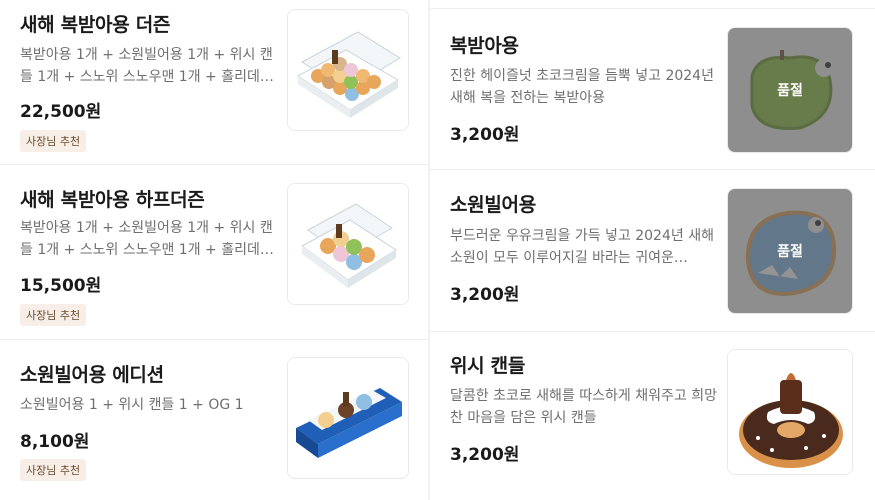 The image size is (875, 500). I want to click on green-dragon-donut-icon: 품절, so click(790, 90).